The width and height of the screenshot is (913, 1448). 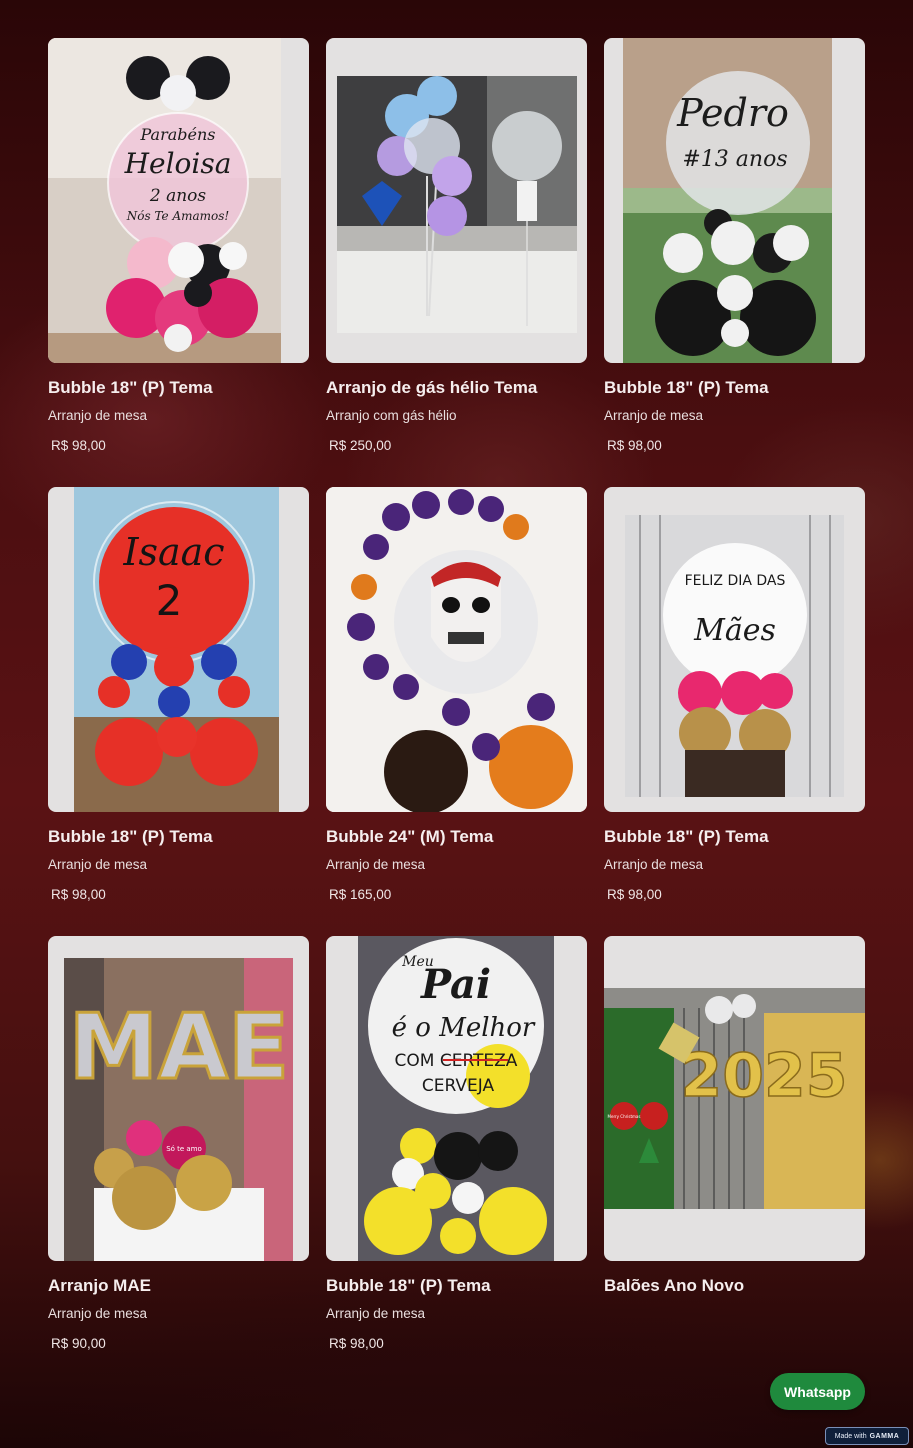 What do you see at coordinates (734, 630) in the screenshot?
I see `balloon-text-2: Mães` at bounding box center [734, 630].